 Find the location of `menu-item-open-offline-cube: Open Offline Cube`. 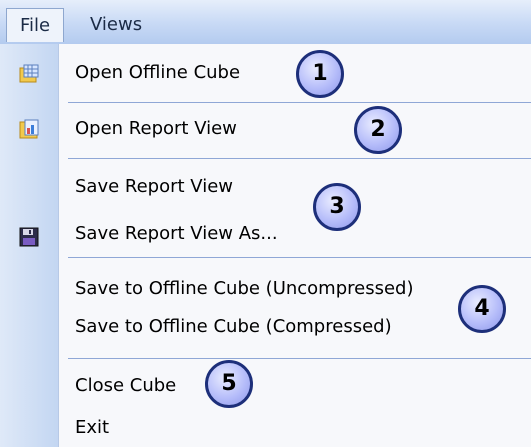

menu-item-open-offline-cube: Open Offline Cube is located at coordinates (157, 73).